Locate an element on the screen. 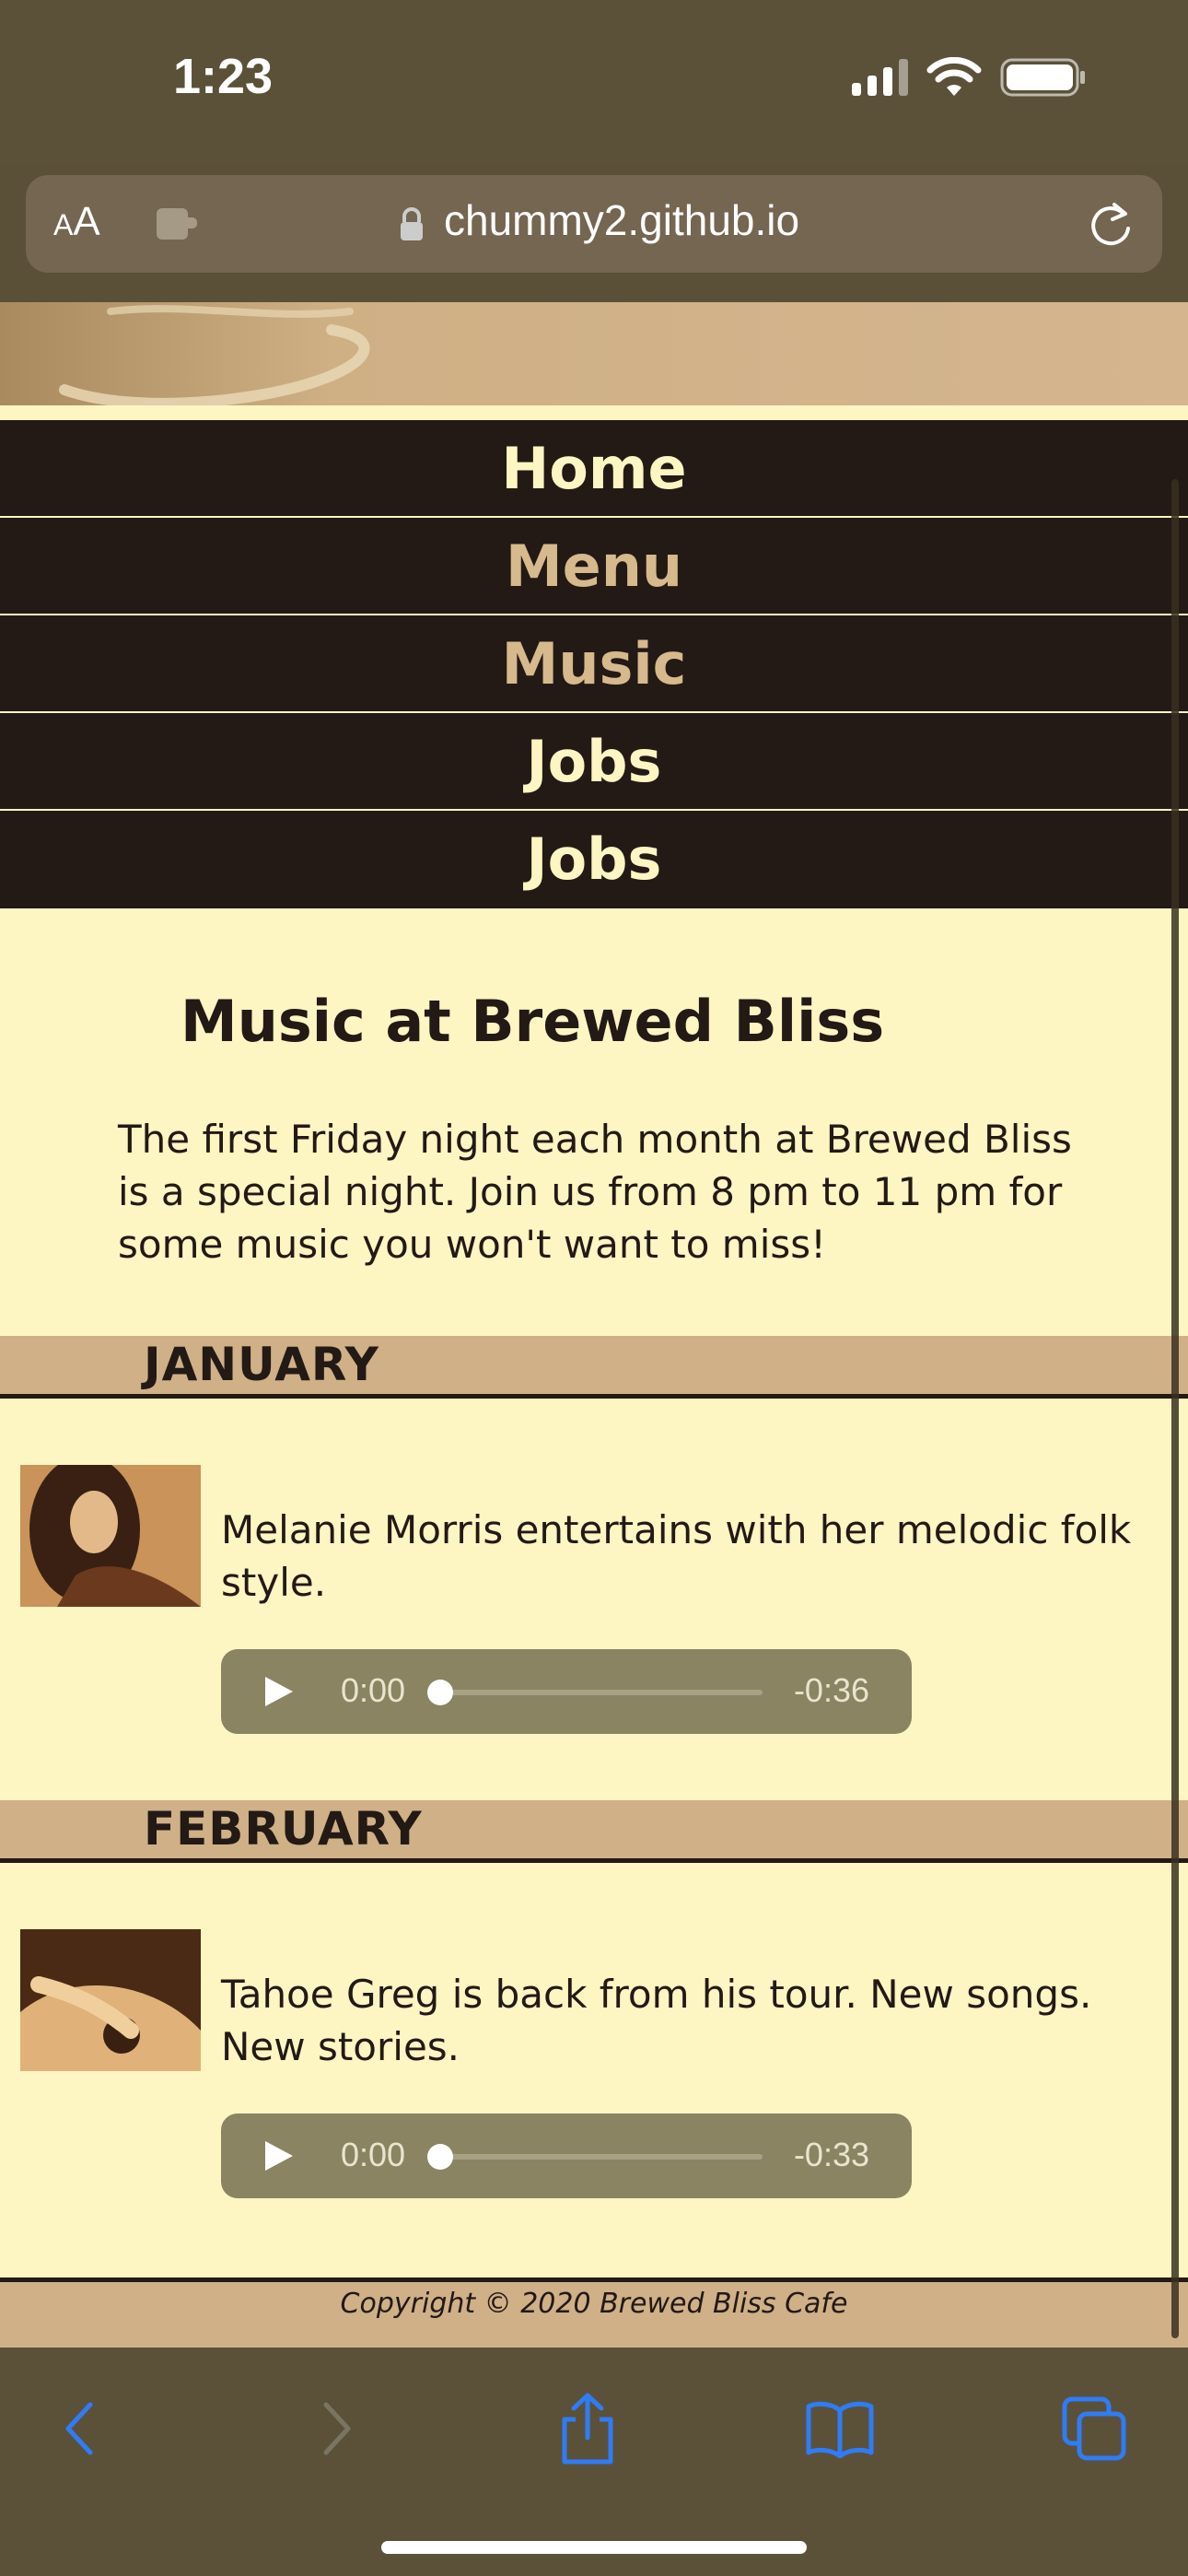 The image size is (1188, 2576). tabs-icon is located at coordinates (1094, 2428).